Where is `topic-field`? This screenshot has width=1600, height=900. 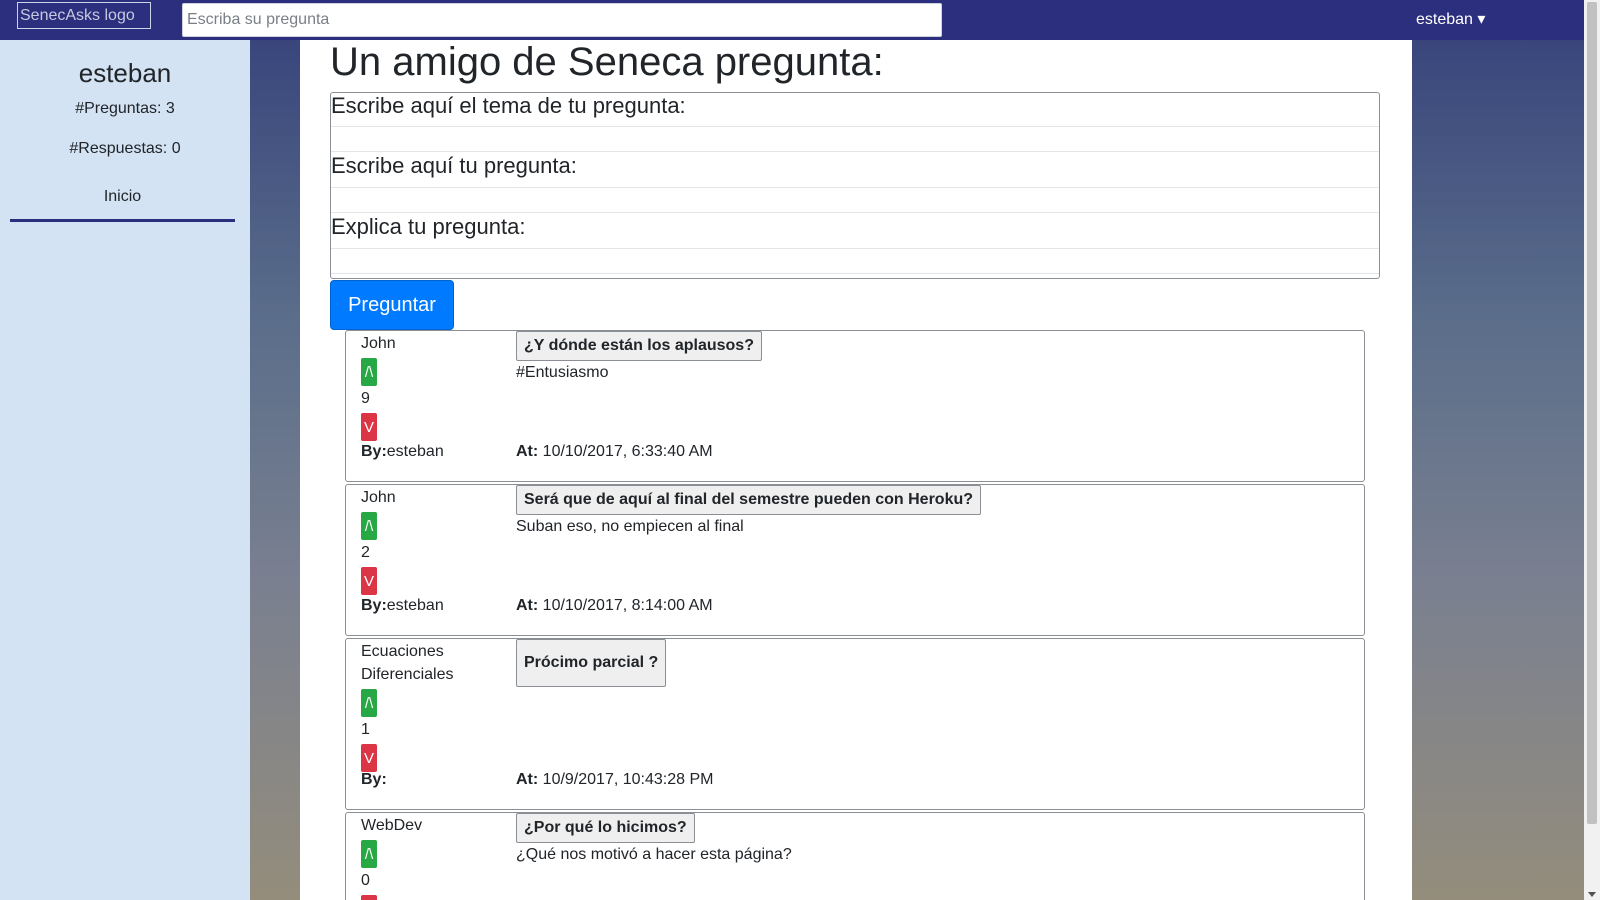 topic-field is located at coordinates (855, 139).